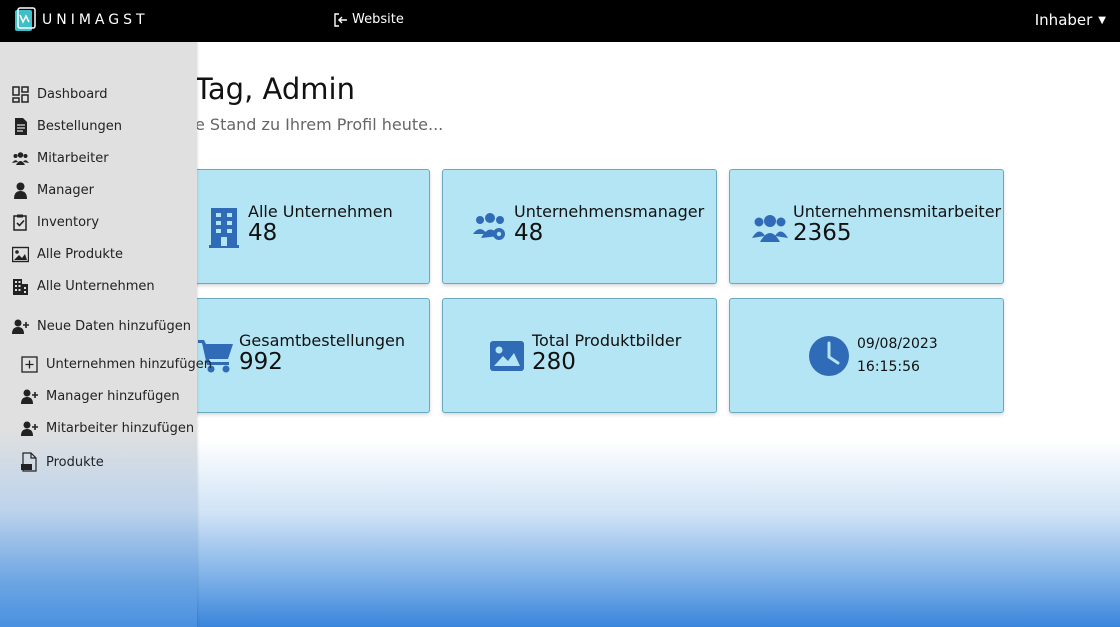 The image size is (1120, 627). What do you see at coordinates (80, 254) in the screenshot?
I see `sidebar-item-label: Alle Produkte` at bounding box center [80, 254].